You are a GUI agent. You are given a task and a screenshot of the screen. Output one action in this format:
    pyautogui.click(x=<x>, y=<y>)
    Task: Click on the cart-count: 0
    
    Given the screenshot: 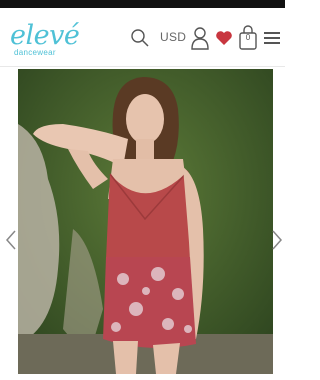 What is the action you would take?
    pyautogui.click(x=248, y=37)
    